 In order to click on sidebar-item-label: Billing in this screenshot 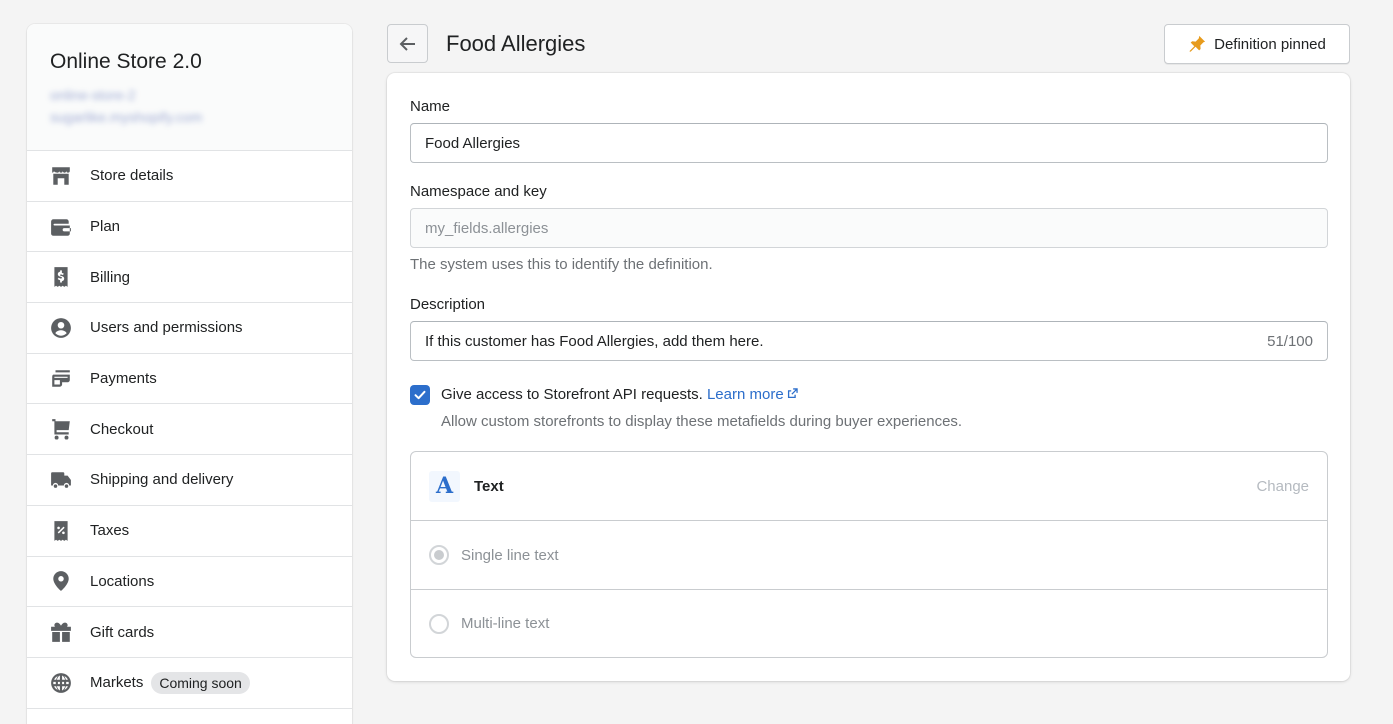, I will do `click(110, 277)`.